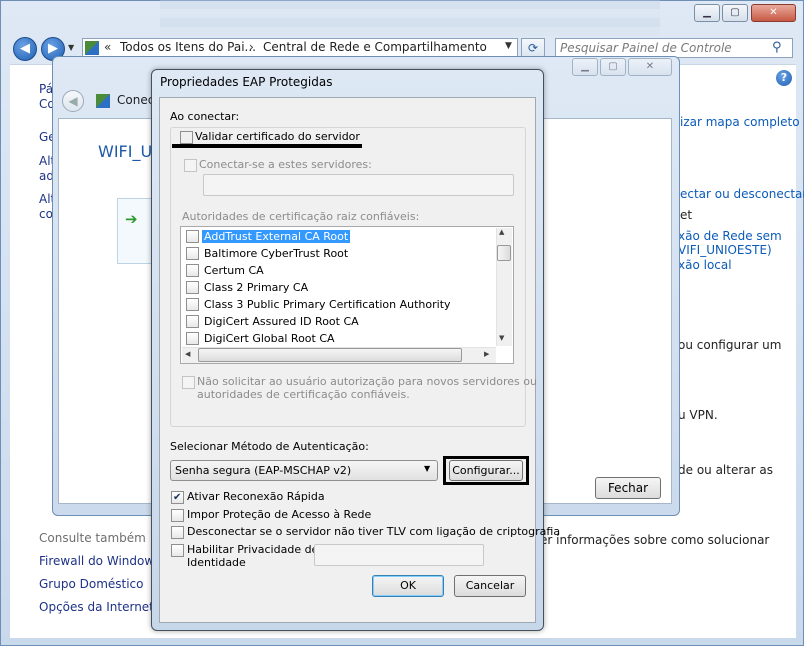  I want to click on fast-reconnect-checkbox, so click(177, 497).